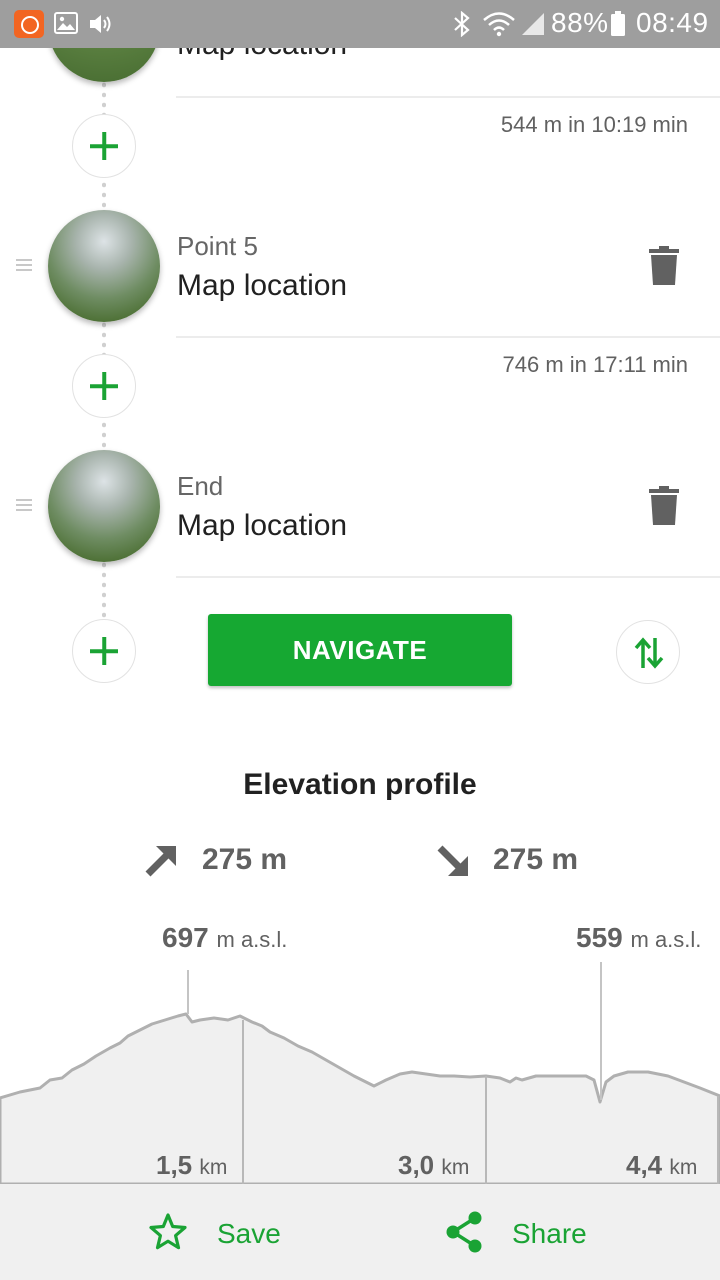  What do you see at coordinates (29, 24) in the screenshot?
I see `app-notification-icon` at bounding box center [29, 24].